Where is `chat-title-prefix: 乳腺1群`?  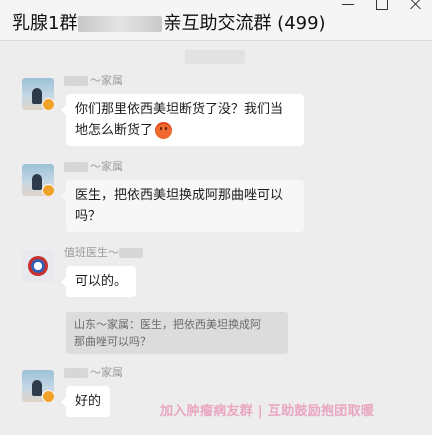
chat-title-prefix: 乳腺1群 is located at coordinates (45, 23).